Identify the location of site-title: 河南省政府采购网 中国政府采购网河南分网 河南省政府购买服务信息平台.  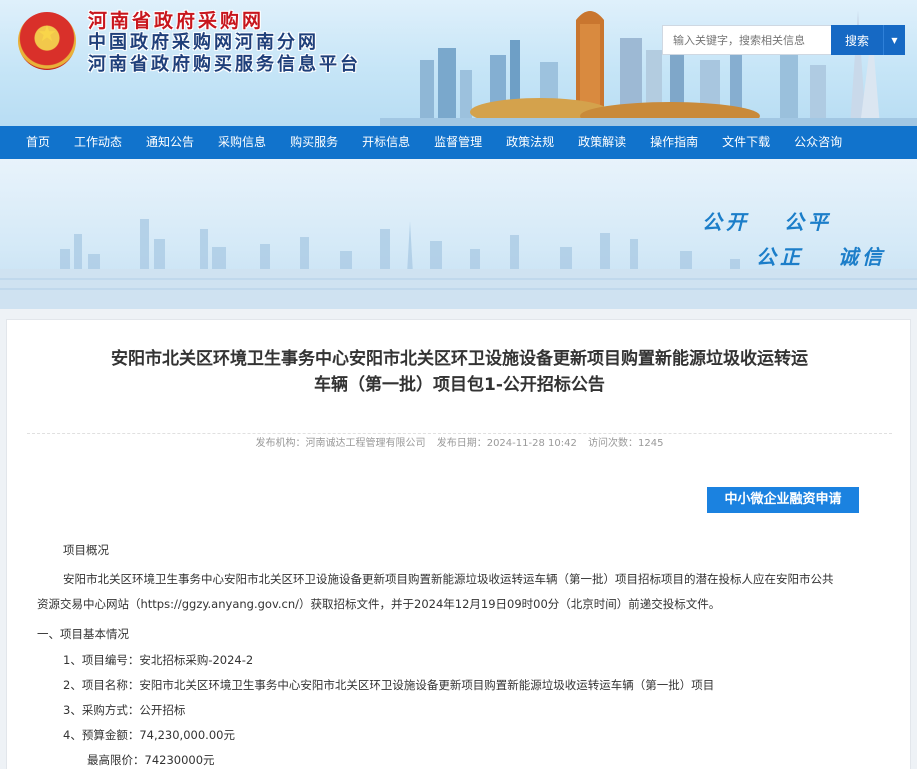
(224, 43).